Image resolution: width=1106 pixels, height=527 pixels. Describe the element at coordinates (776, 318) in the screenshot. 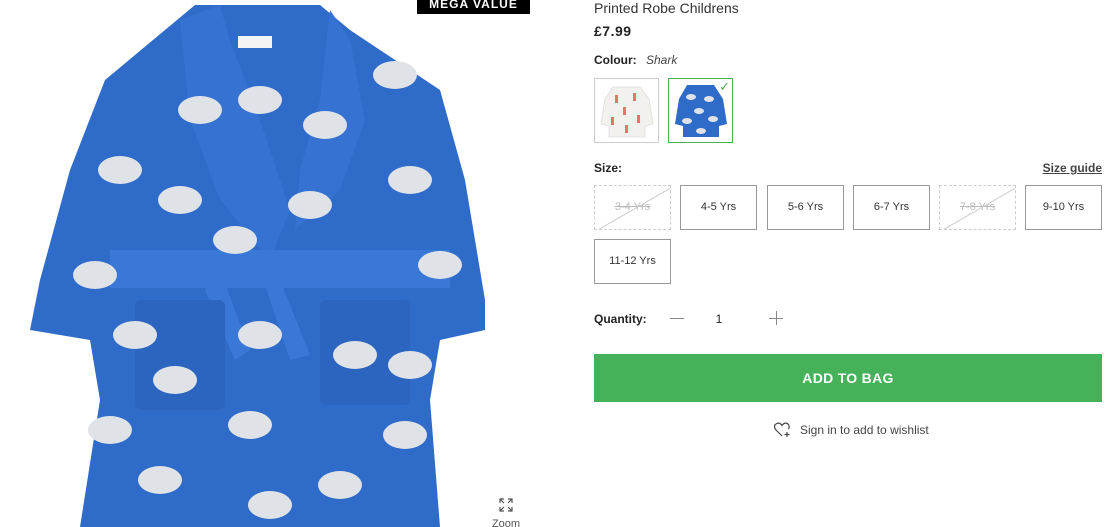

I see `quantity-increase-button` at that location.